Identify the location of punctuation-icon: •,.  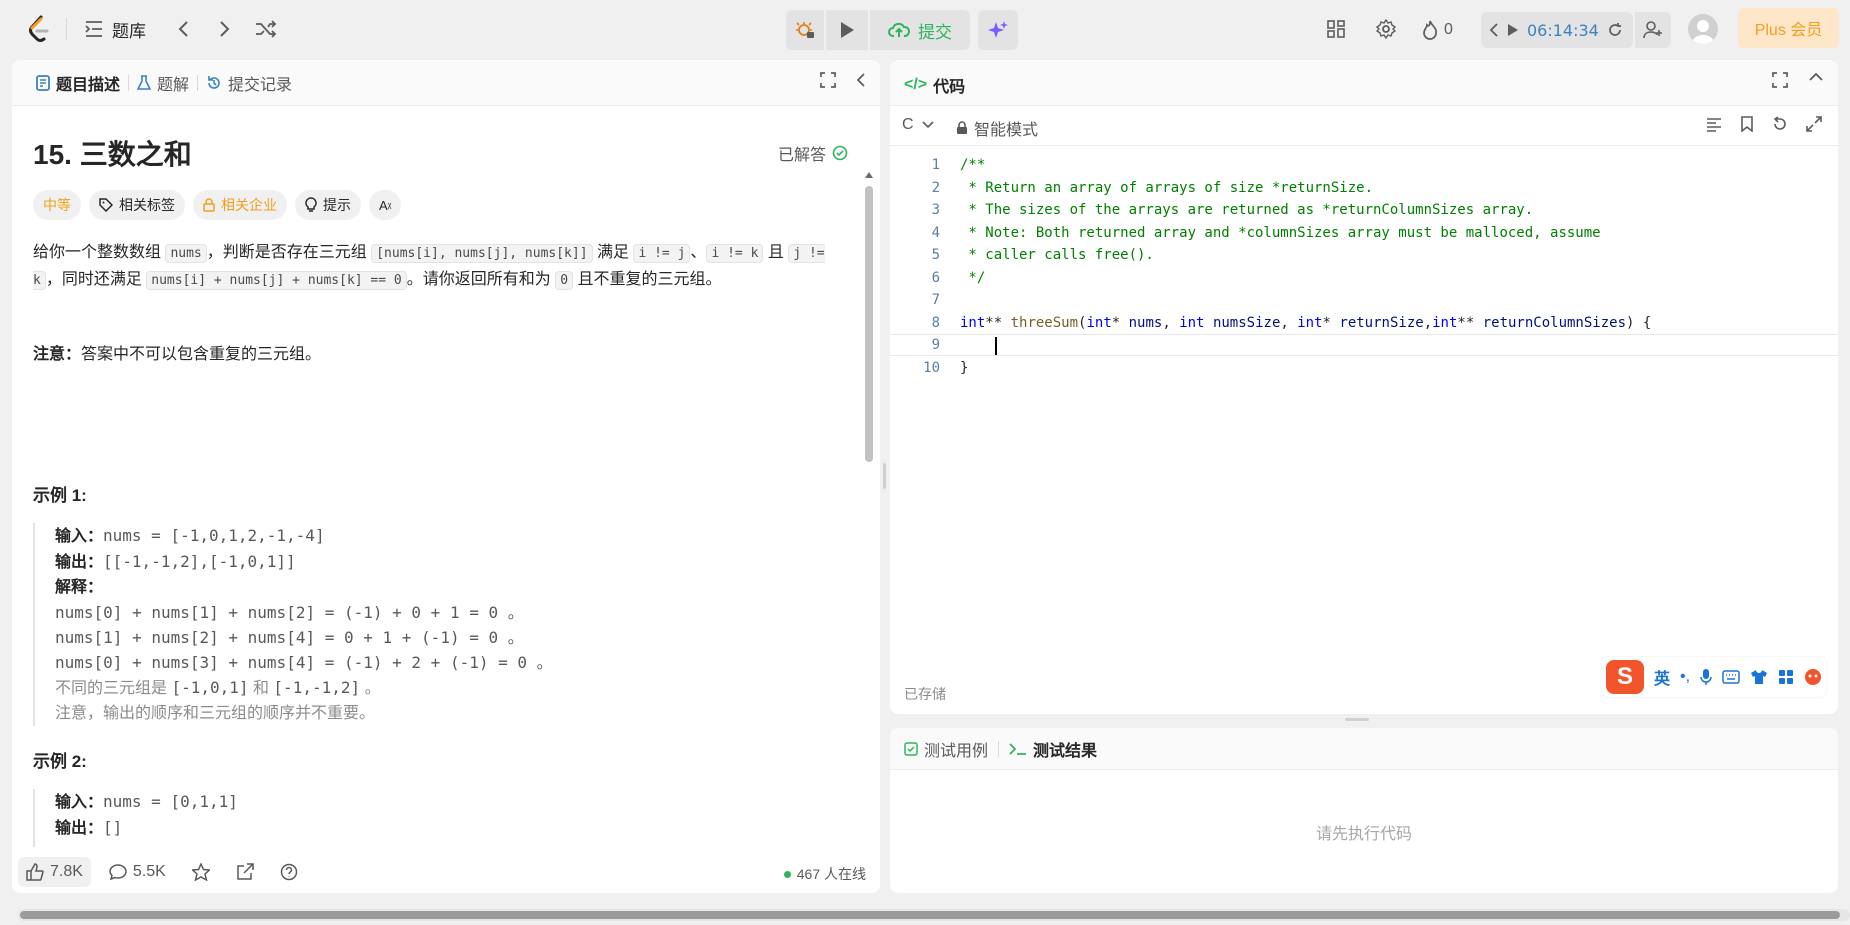
(1685, 677).